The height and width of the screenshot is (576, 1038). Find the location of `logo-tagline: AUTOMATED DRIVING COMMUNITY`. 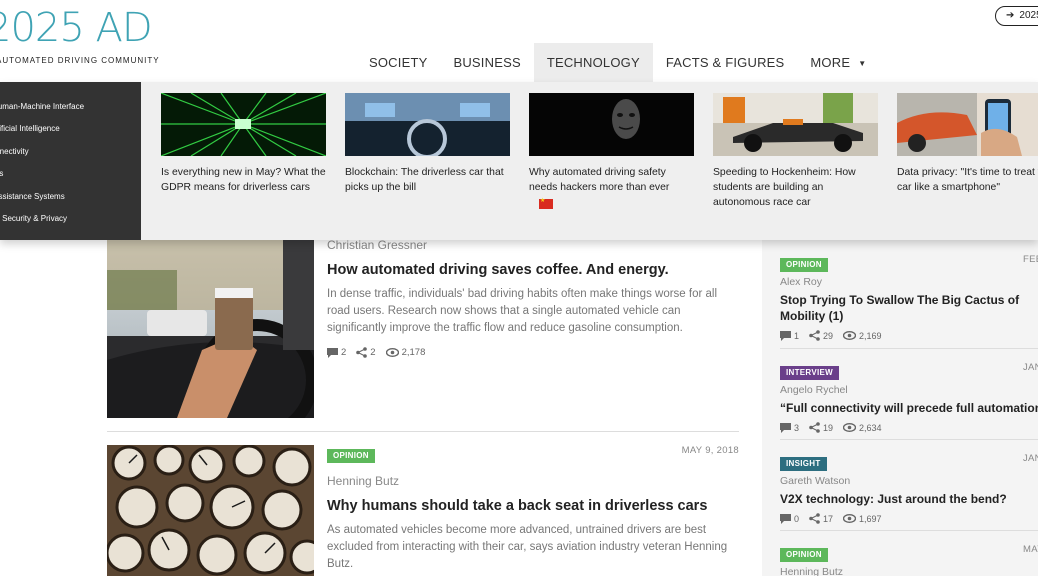

logo-tagline: AUTOMATED DRIVING COMMUNITY is located at coordinates (80, 60).